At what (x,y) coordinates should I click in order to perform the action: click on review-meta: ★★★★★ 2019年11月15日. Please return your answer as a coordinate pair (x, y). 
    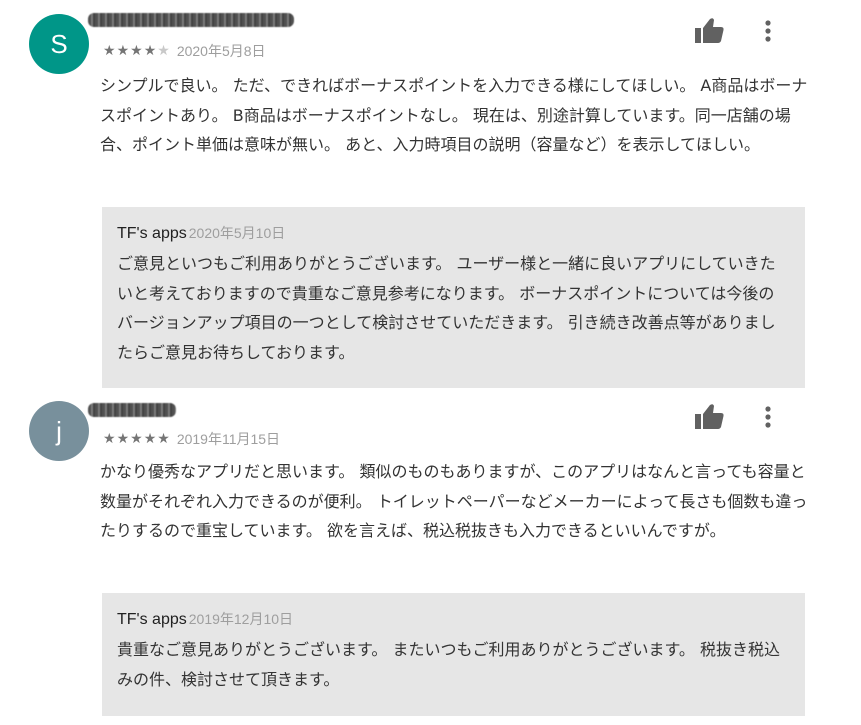
    Looking at the image, I should click on (191, 439).